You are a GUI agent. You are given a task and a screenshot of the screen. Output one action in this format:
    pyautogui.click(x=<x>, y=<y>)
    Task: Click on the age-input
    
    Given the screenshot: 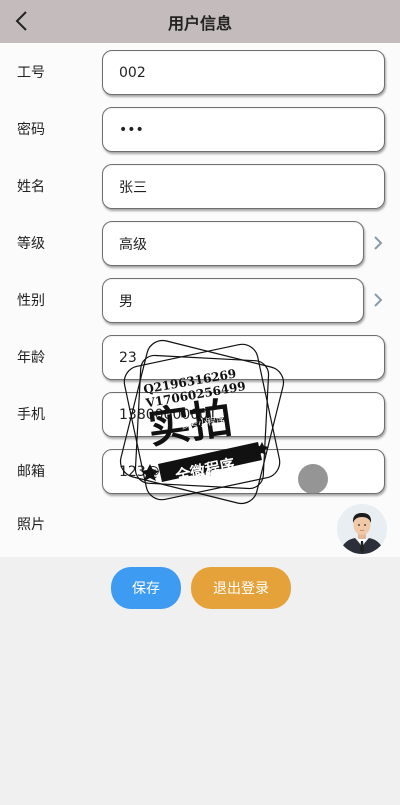 What is the action you would take?
    pyautogui.click(x=243, y=357)
    